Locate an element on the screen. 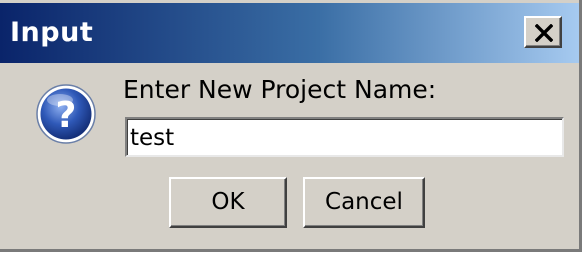 This screenshot has height=255, width=582. close-icon is located at coordinates (544, 33).